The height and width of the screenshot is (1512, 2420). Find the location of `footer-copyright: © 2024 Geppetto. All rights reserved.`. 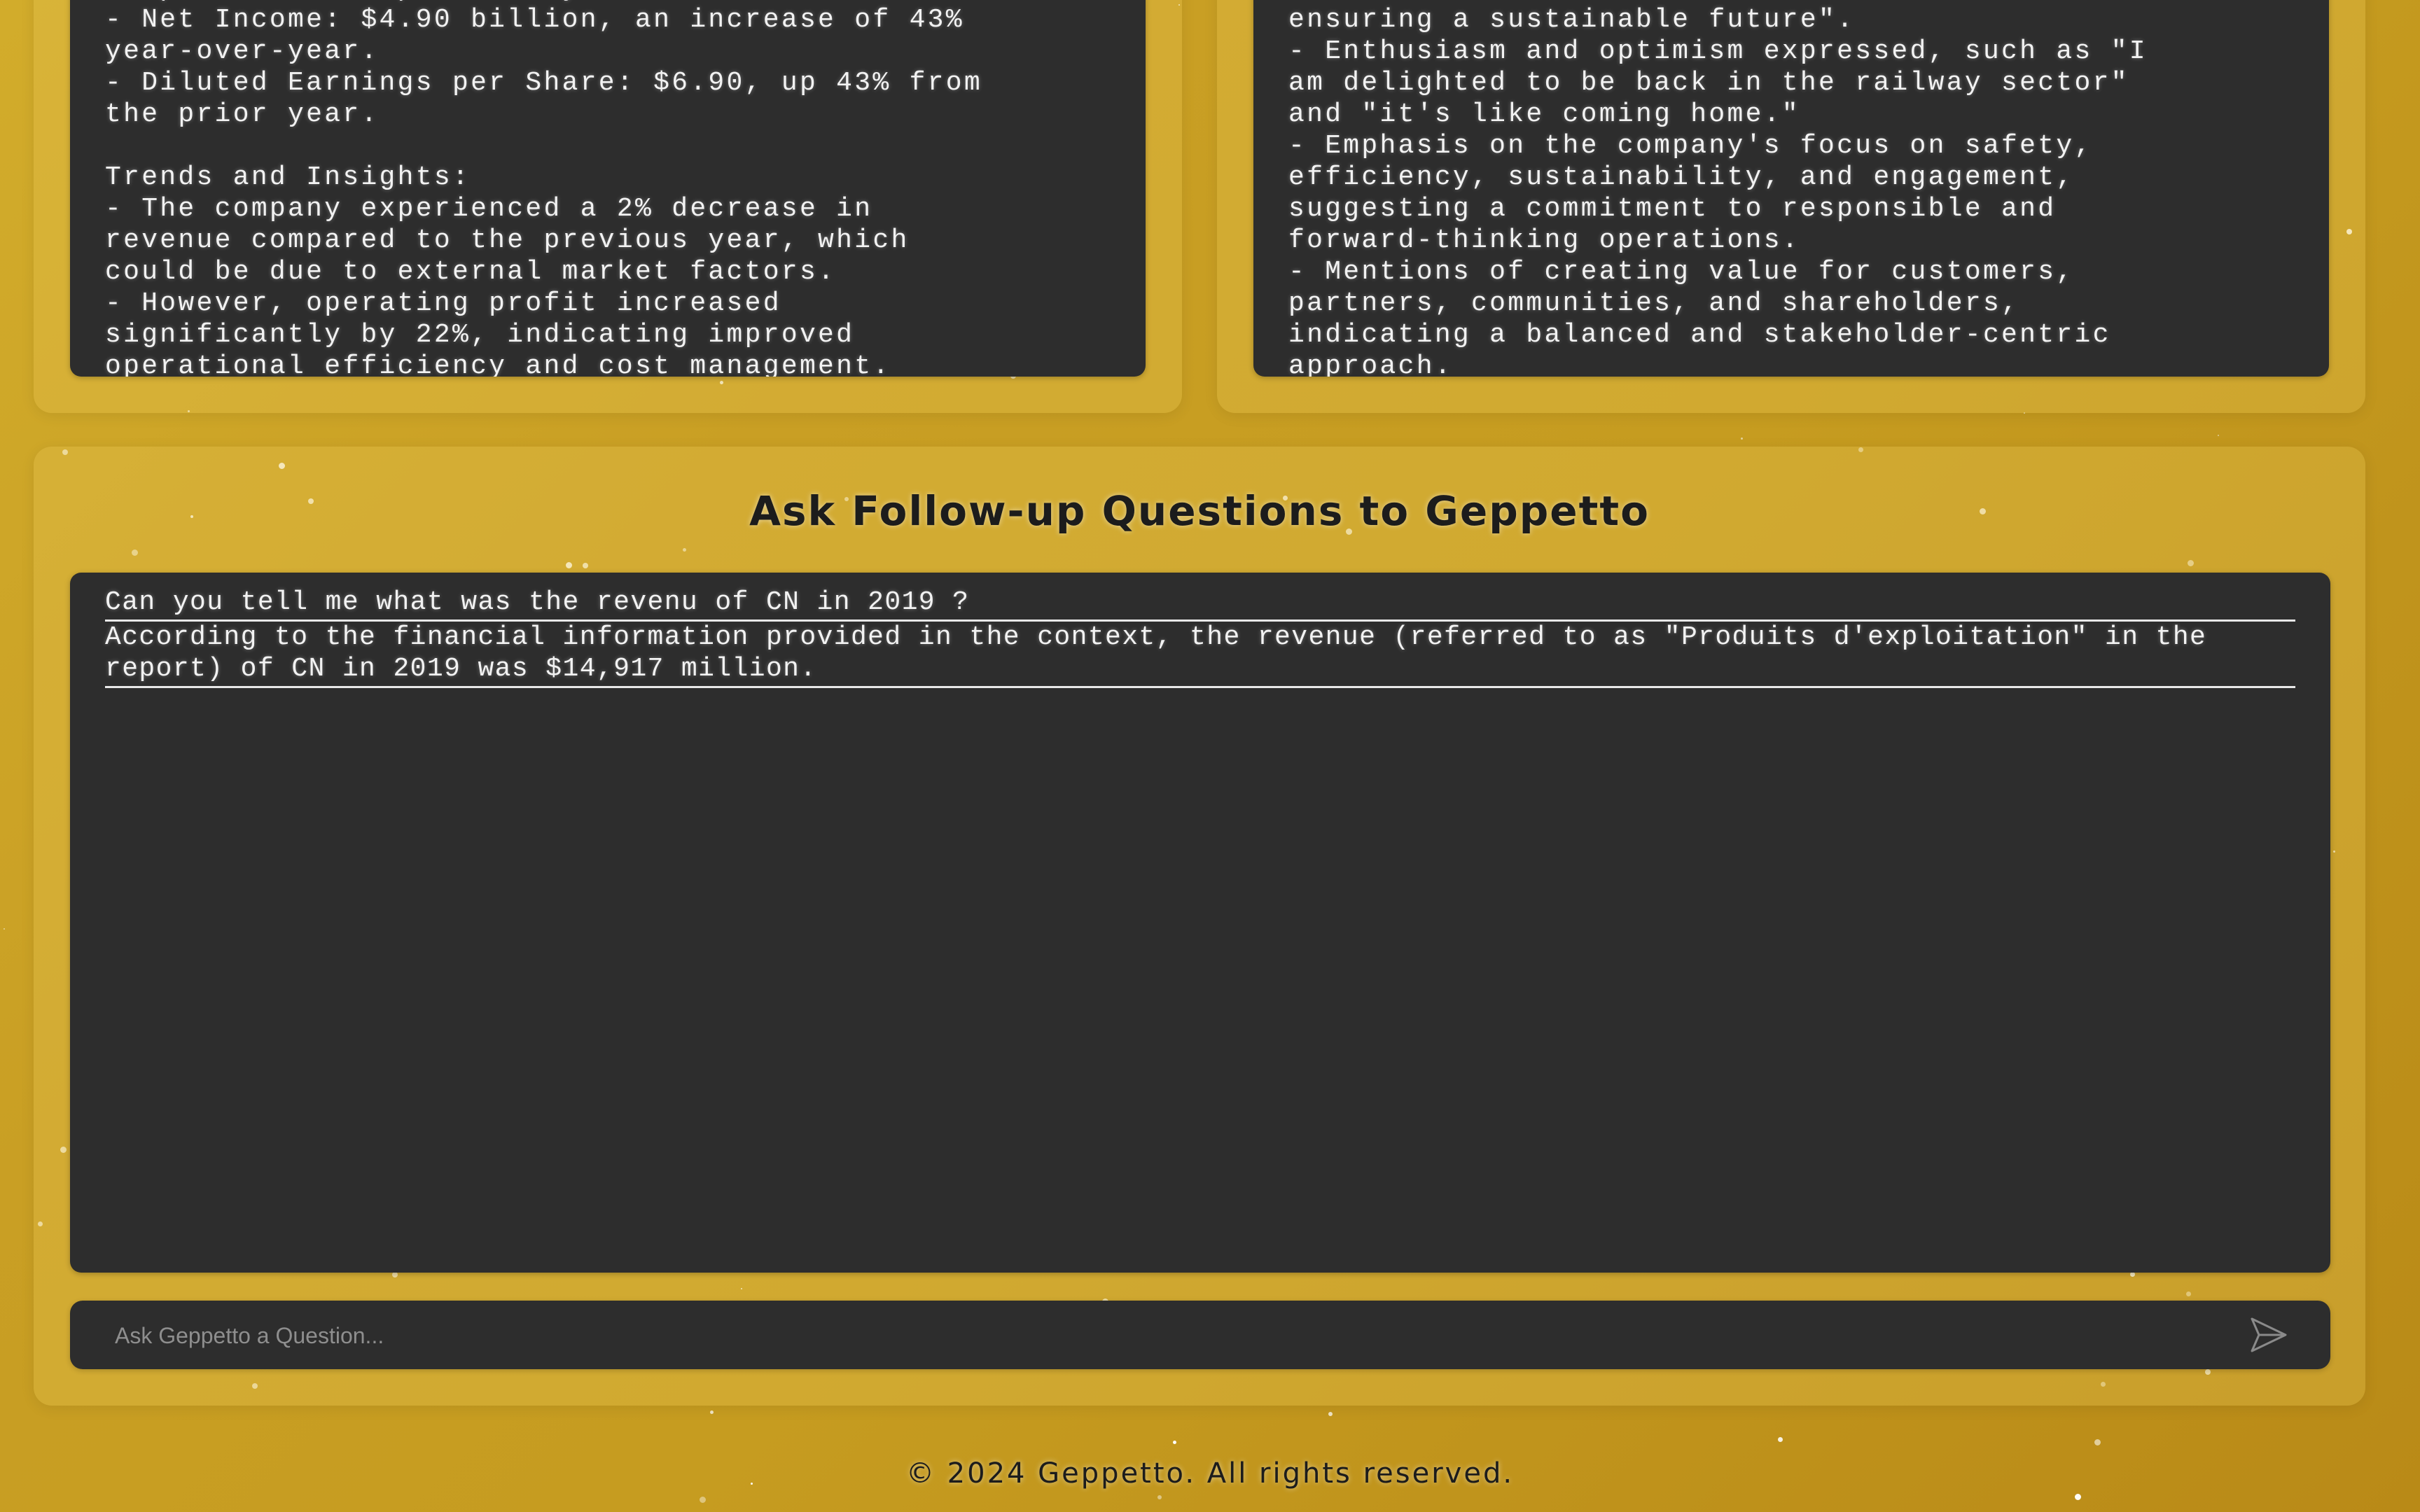

footer-copyright: © 2024 Geppetto. All rights reserved. is located at coordinates (1210, 1473).